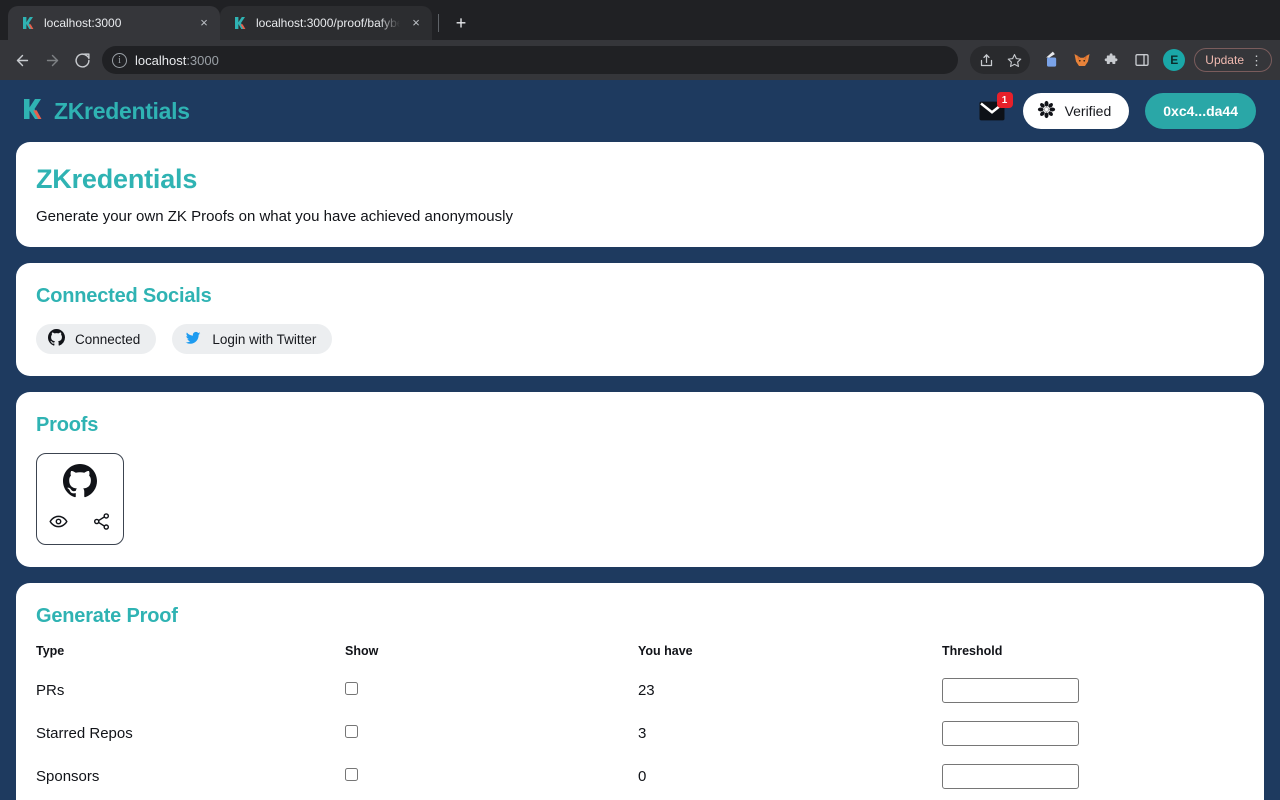  I want to click on side-panel-icon, so click(1142, 60).